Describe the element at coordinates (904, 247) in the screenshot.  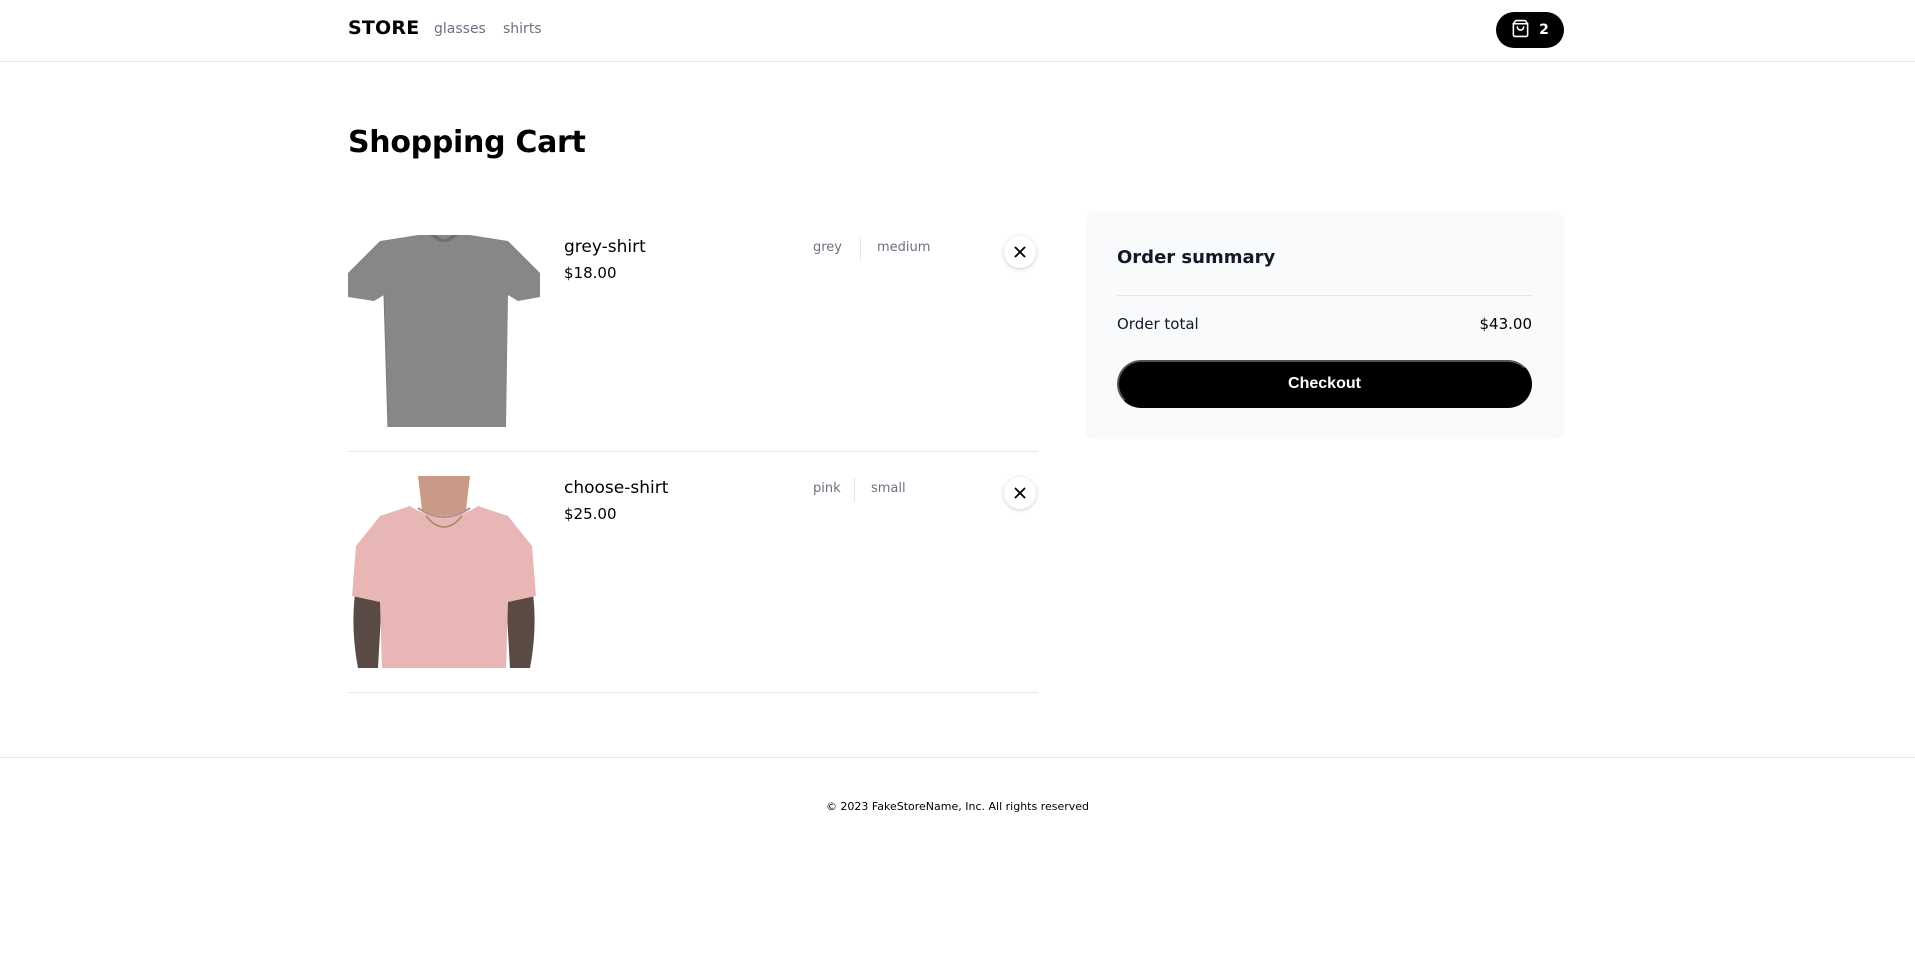
I see `product-size: medium` at that location.